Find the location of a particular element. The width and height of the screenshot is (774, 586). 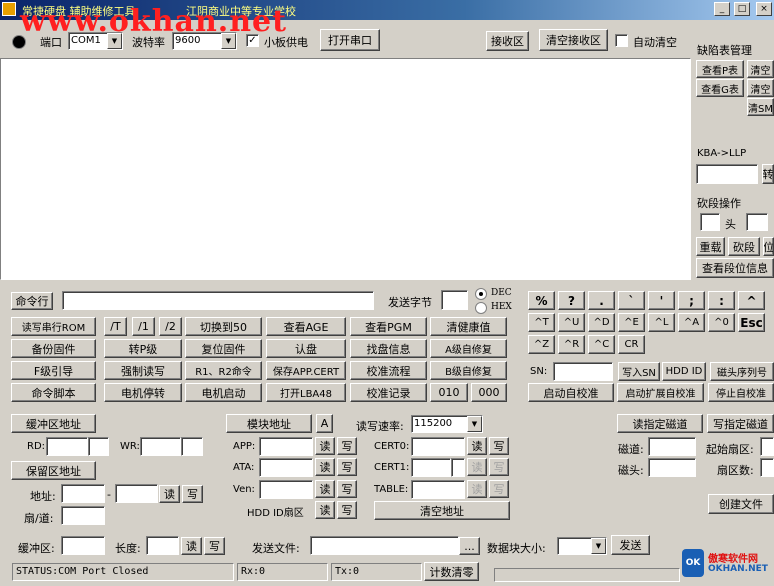

key-question-button: ? is located at coordinates (571, 300).